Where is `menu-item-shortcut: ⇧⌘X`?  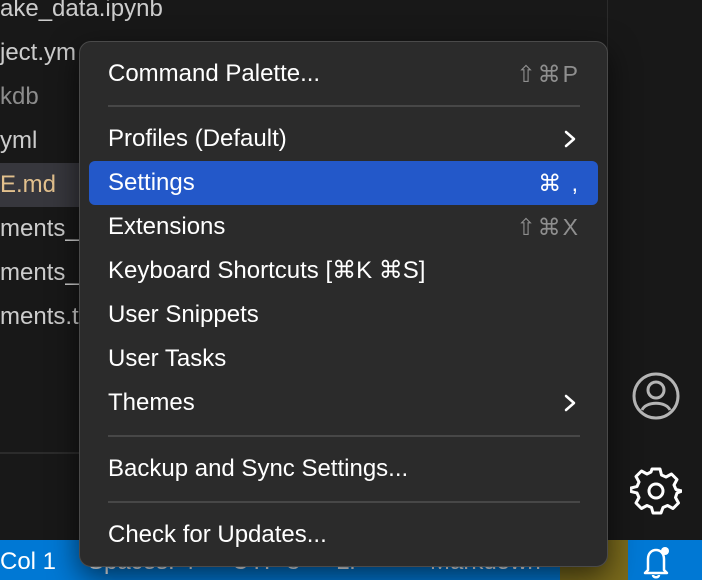
menu-item-shortcut: ⇧⌘X is located at coordinates (548, 227).